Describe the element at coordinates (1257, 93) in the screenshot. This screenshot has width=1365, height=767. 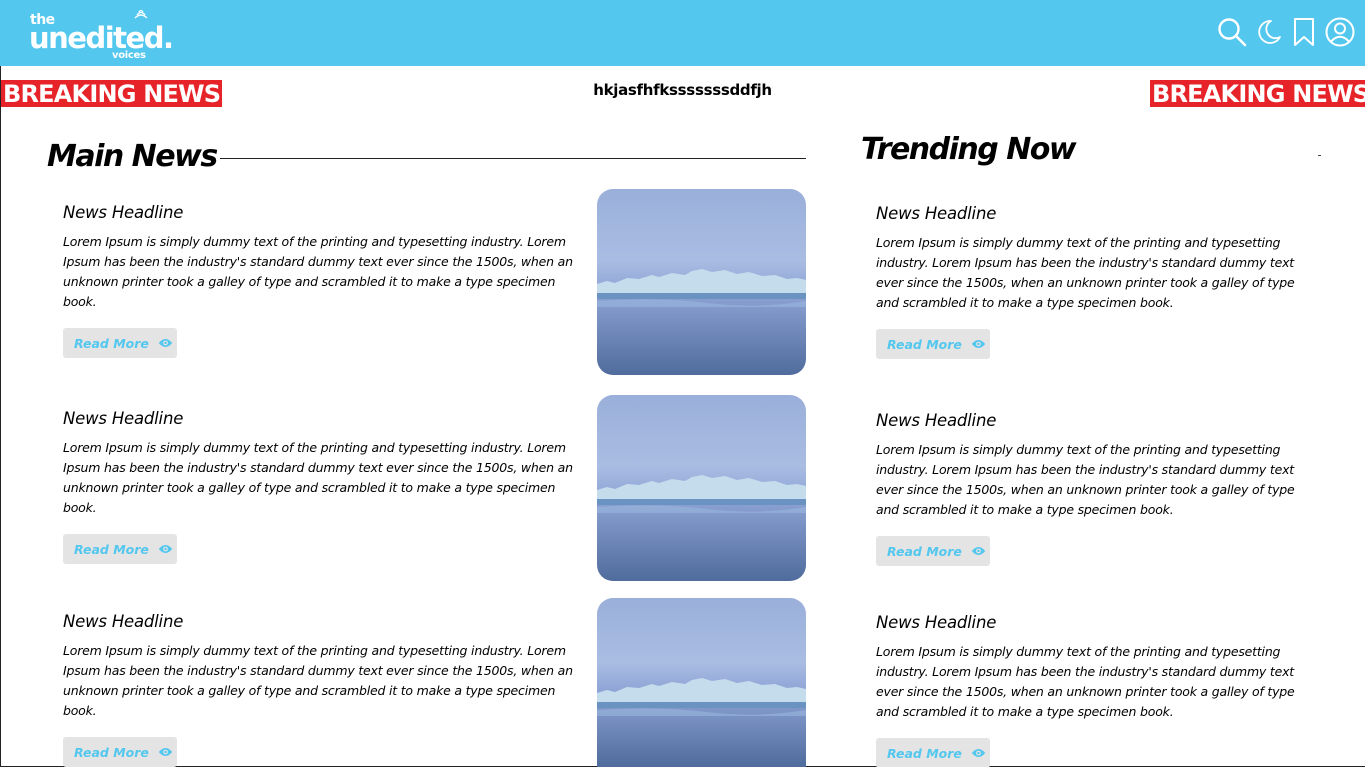
I see `breaking-news-badge-right: BREAKING NEWS` at that location.